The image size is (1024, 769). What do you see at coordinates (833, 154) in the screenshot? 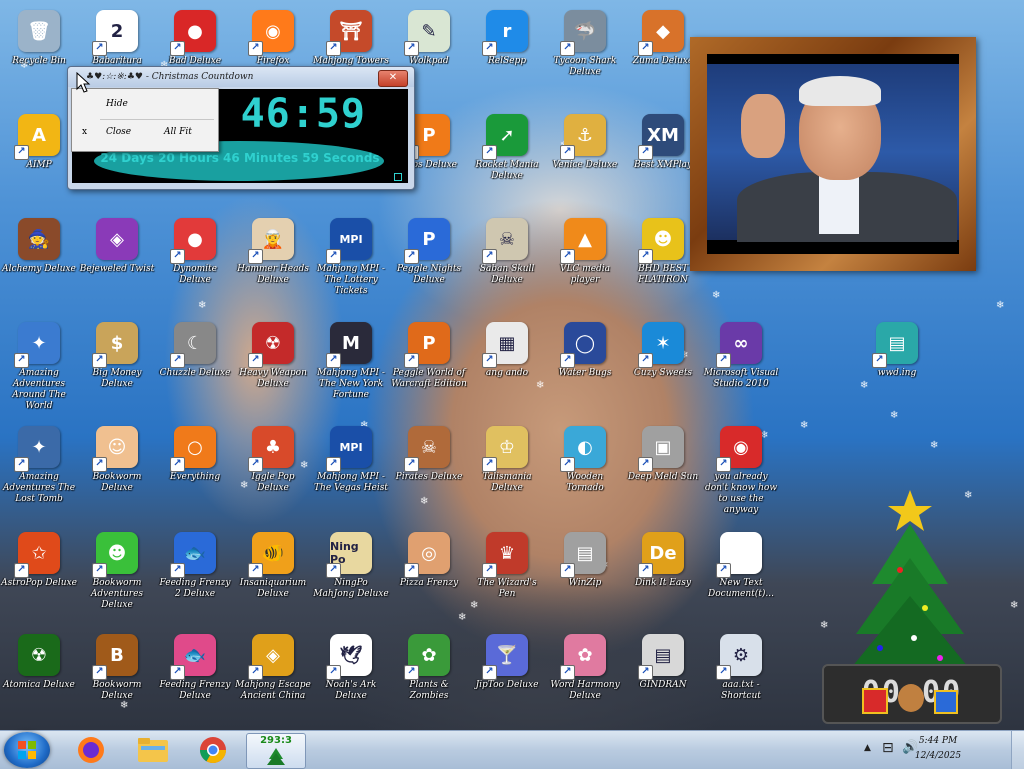
I see `photo-frame-widget` at bounding box center [833, 154].